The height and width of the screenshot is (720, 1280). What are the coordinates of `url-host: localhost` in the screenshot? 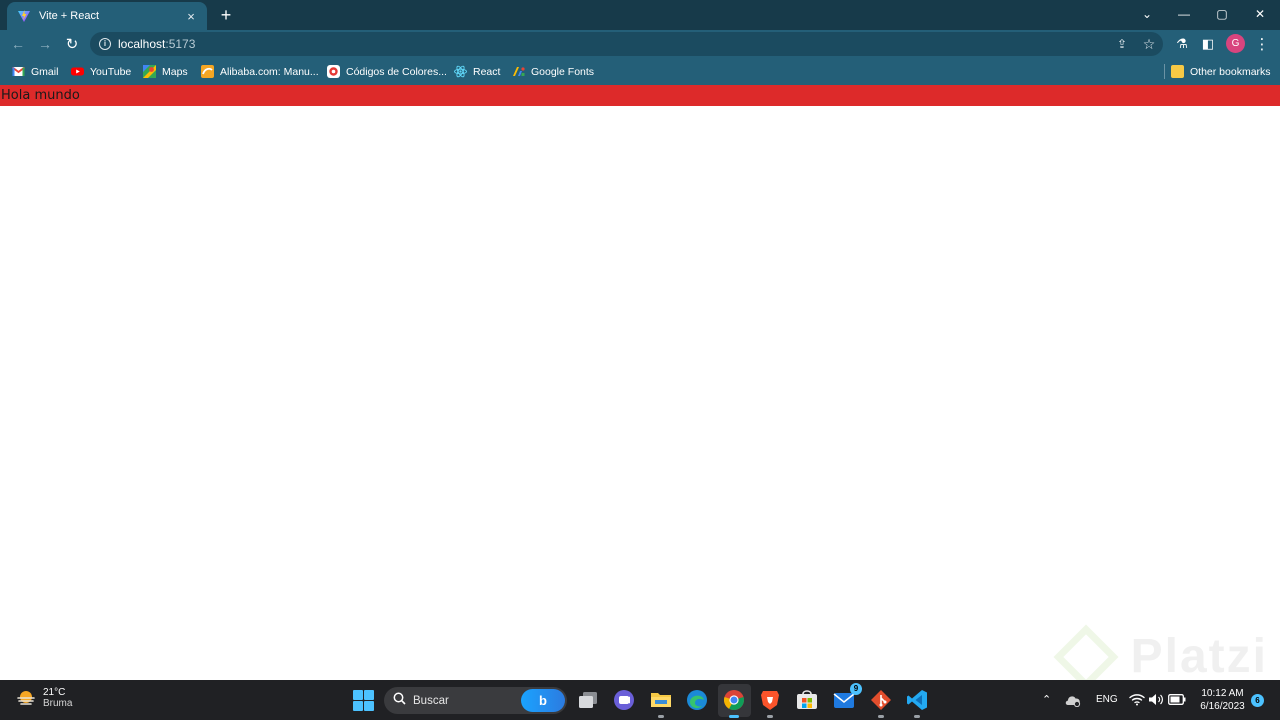 It's located at (142, 44).